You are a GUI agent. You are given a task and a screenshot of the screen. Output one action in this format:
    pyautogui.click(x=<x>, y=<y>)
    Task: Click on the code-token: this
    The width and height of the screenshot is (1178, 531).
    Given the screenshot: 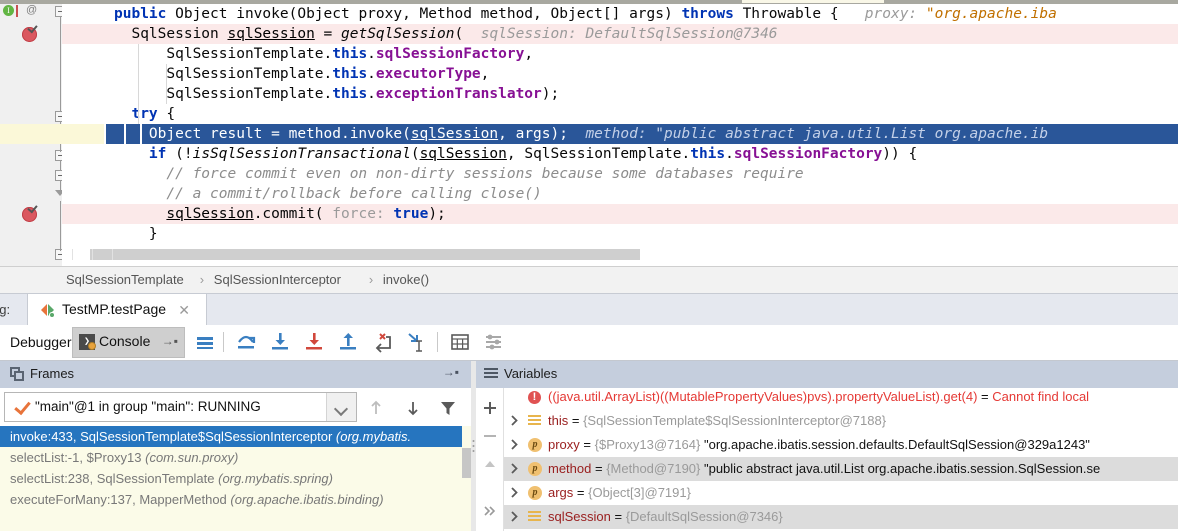 What is the action you would take?
    pyautogui.click(x=350, y=54)
    